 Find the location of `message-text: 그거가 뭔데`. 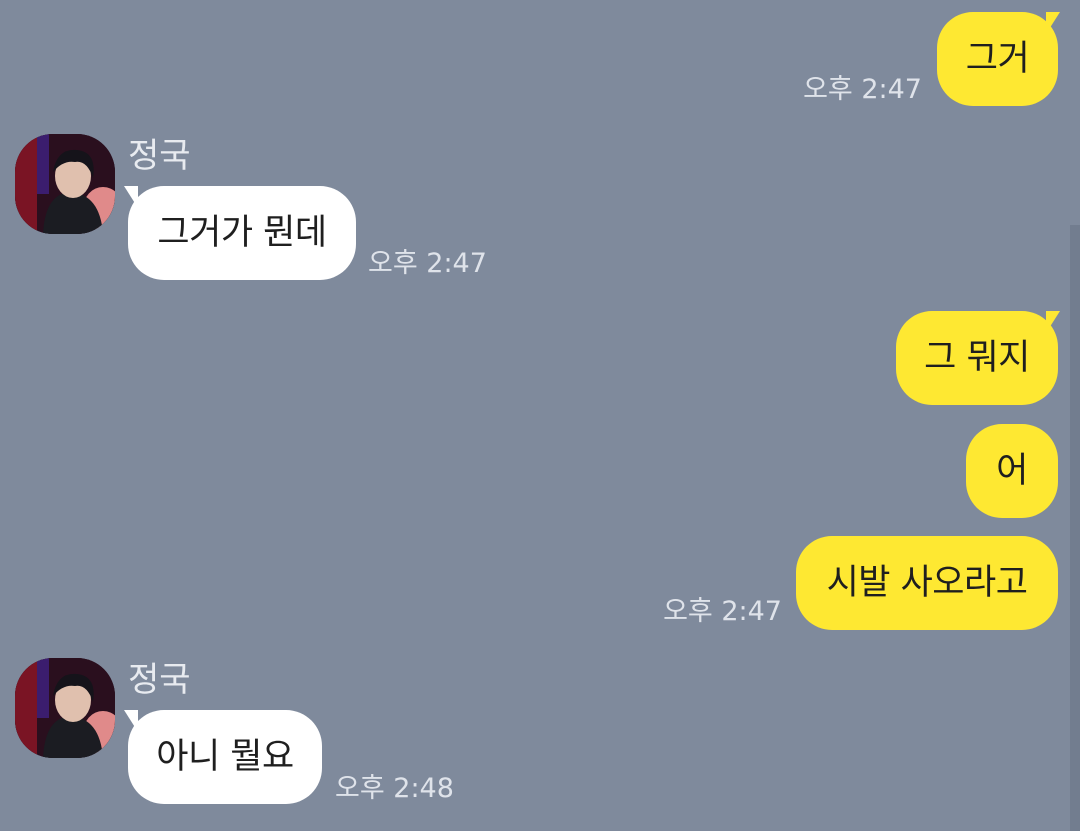

message-text: 그거가 뭔데 is located at coordinates (242, 232).